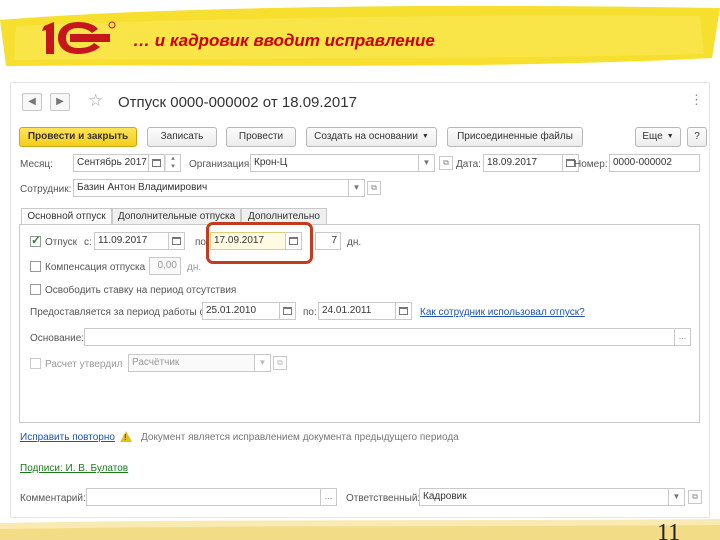 Image resolution: width=720 pixels, height=540 pixels. Describe the element at coordinates (88, 242) in the screenshot. I see `leave-from-label: с:` at that location.